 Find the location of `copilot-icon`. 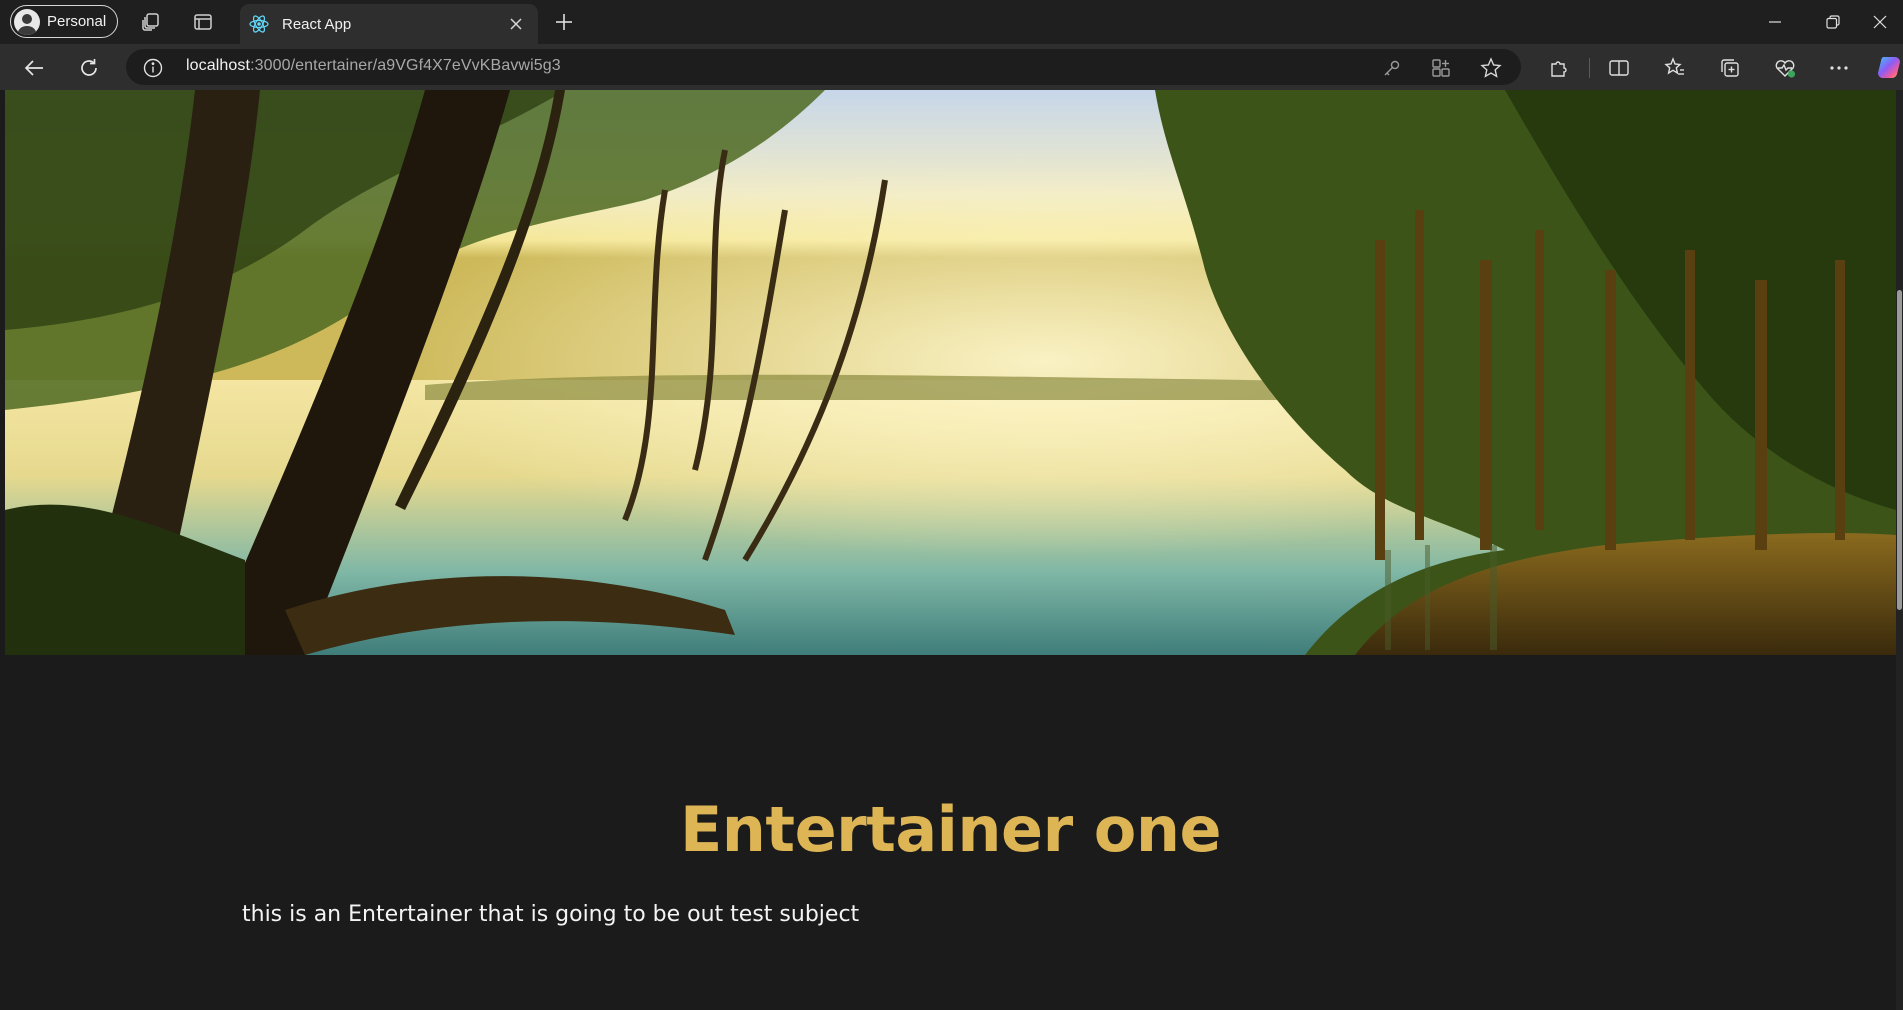

copilot-icon is located at coordinates (1887, 68).